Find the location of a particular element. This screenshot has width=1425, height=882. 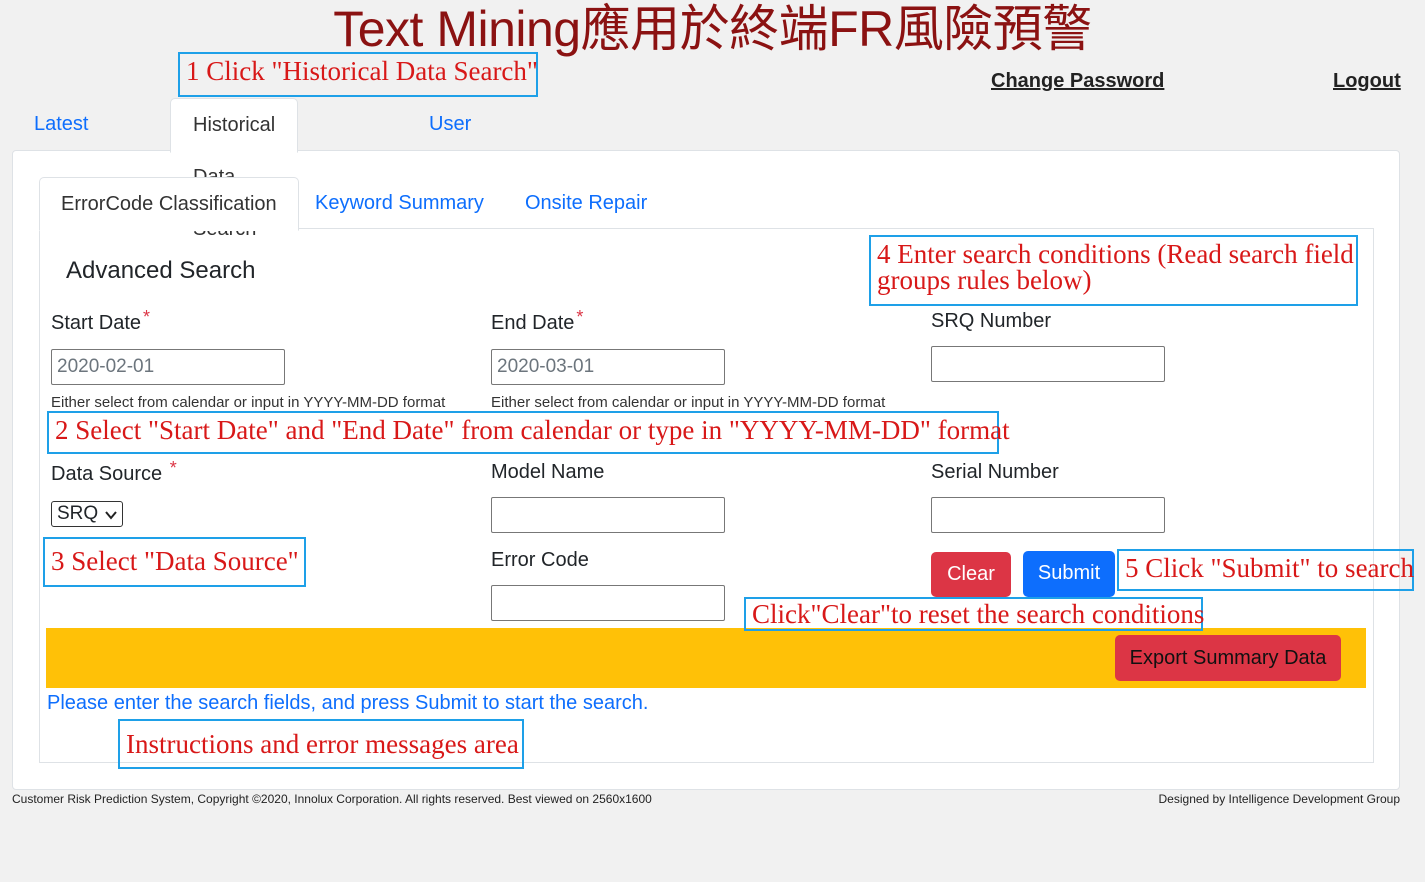

advanced-search-heading: Advanced Search is located at coordinates (161, 270).